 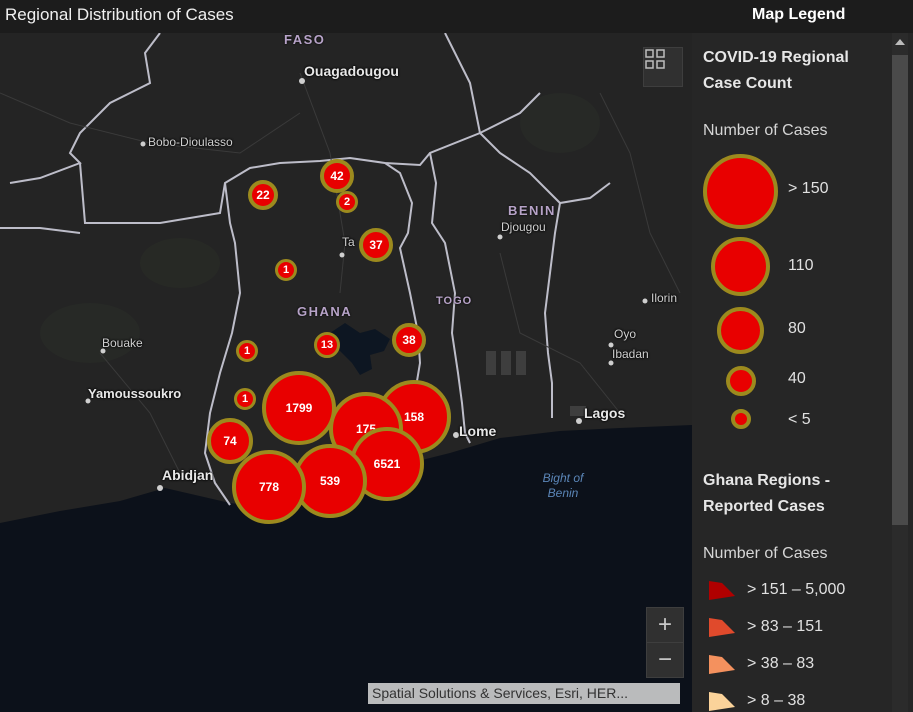 I want to click on water-label-bight-of-benin: Bight of Benin, so click(x=563, y=485).